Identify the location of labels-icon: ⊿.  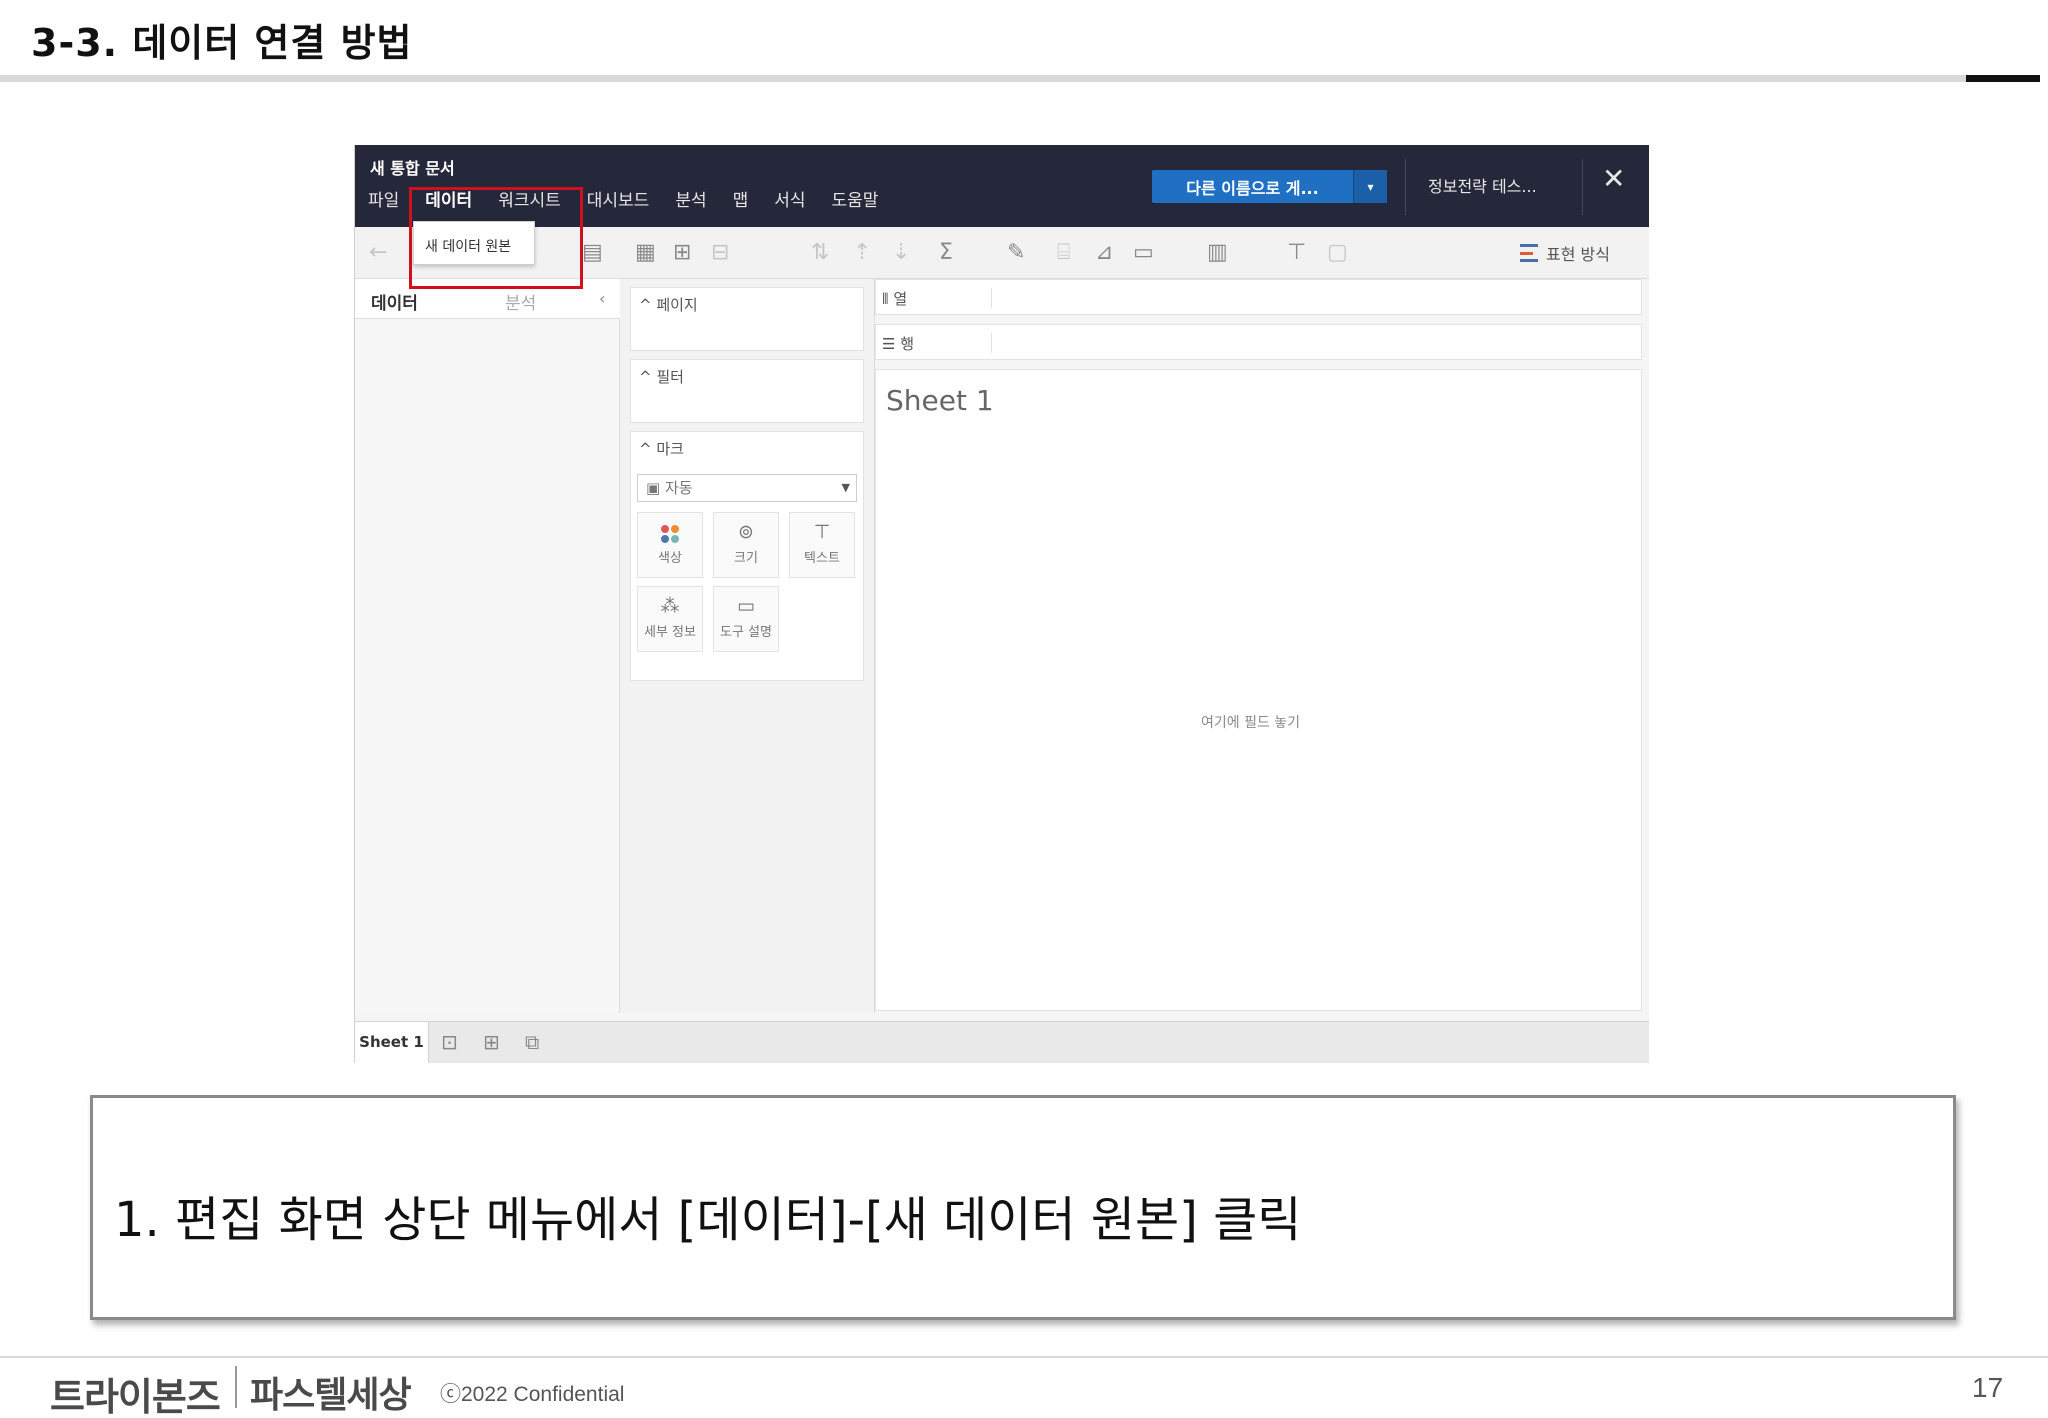
(1104, 253).